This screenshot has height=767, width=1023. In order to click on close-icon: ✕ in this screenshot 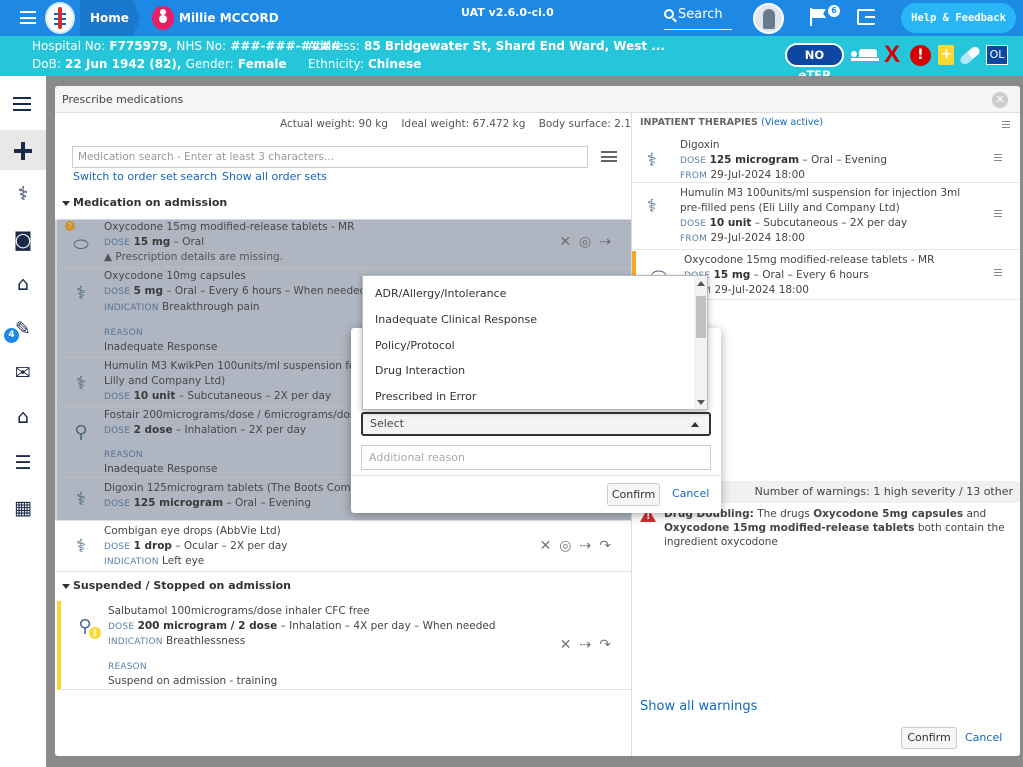, I will do `click(1000, 100)`.